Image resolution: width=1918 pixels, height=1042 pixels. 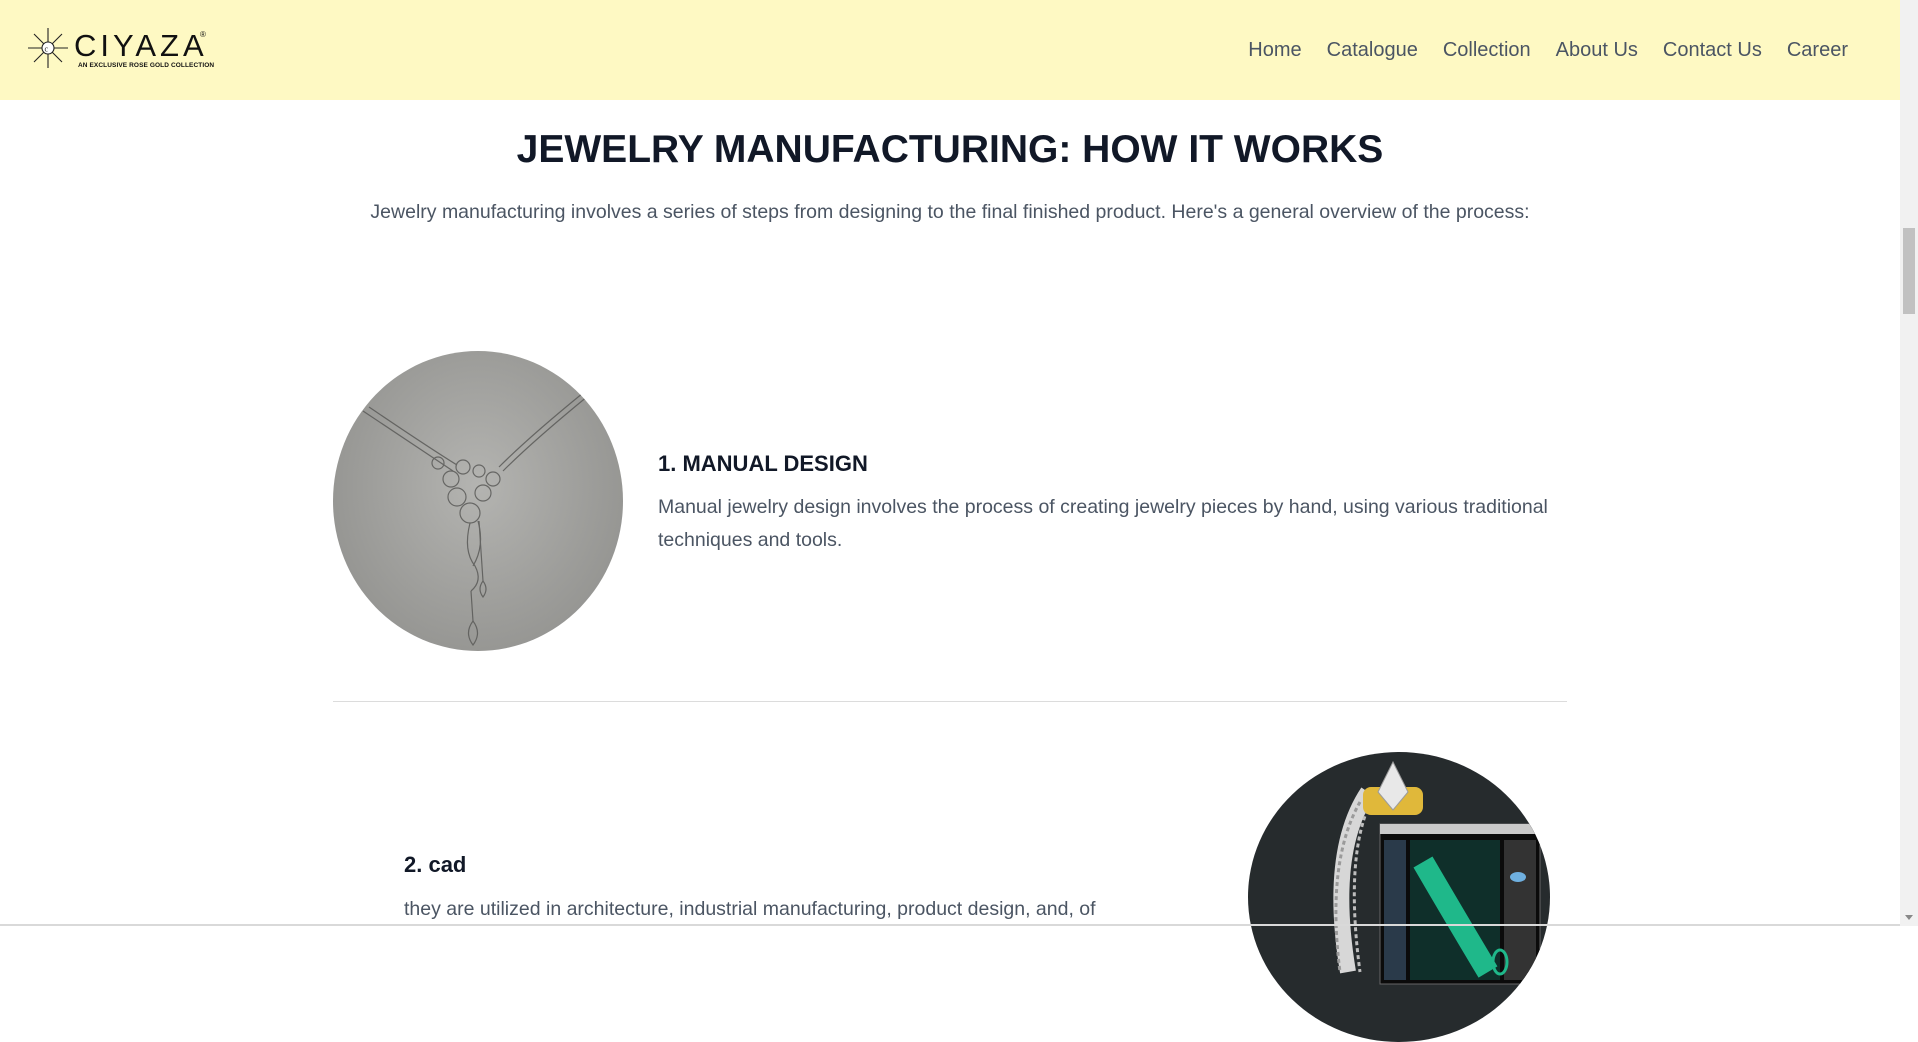 What do you see at coordinates (1274, 50) in the screenshot?
I see `nav-home: Home` at bounding box center [1274, 50].